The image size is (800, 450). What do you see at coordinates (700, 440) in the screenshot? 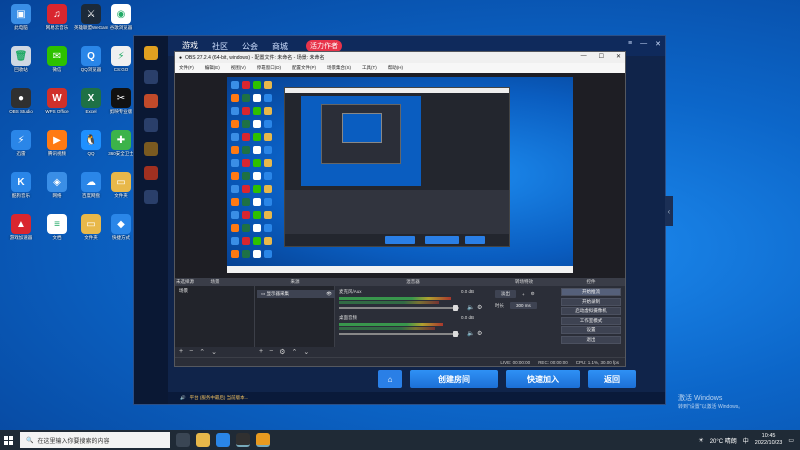
I see `weather-icon: ☀` at bounding box center [700, 440].